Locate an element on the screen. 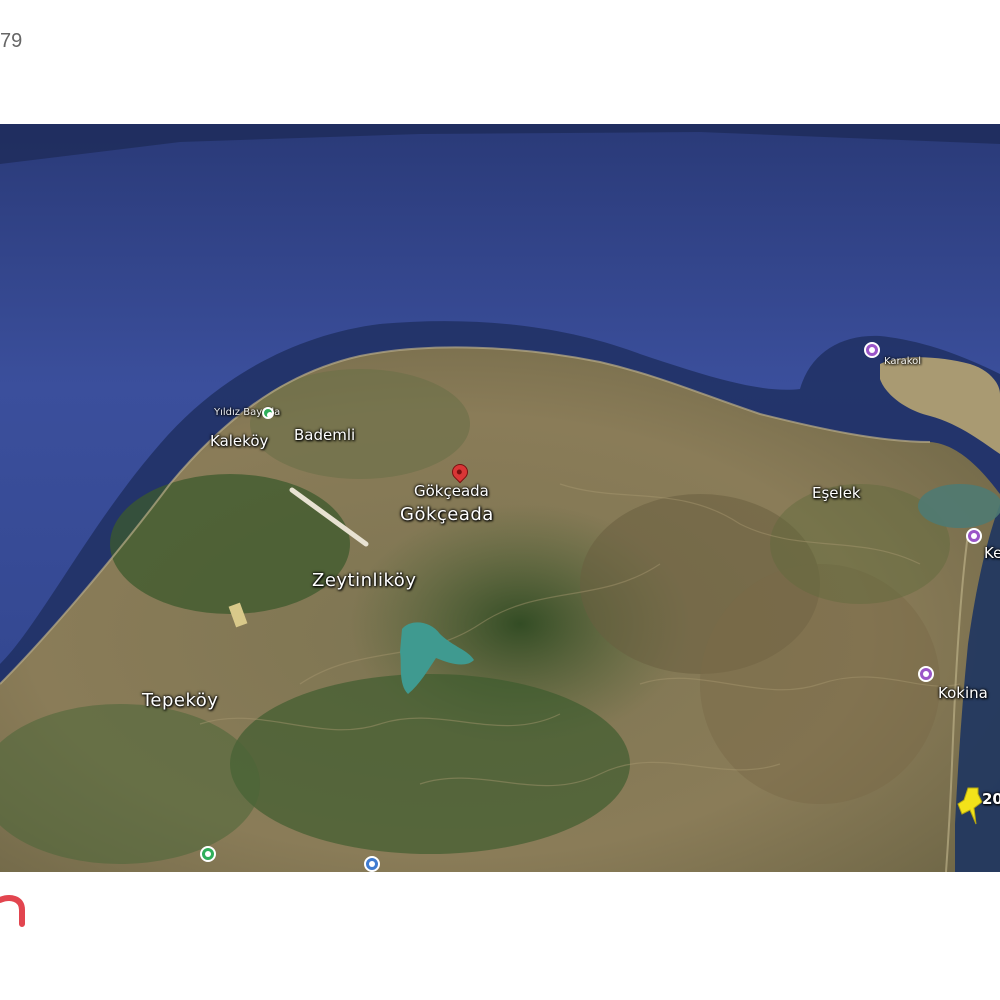 The height and width of the screenshot is (1000, 1000). place-label-ke: Ke is located at coordinates (992, 553).